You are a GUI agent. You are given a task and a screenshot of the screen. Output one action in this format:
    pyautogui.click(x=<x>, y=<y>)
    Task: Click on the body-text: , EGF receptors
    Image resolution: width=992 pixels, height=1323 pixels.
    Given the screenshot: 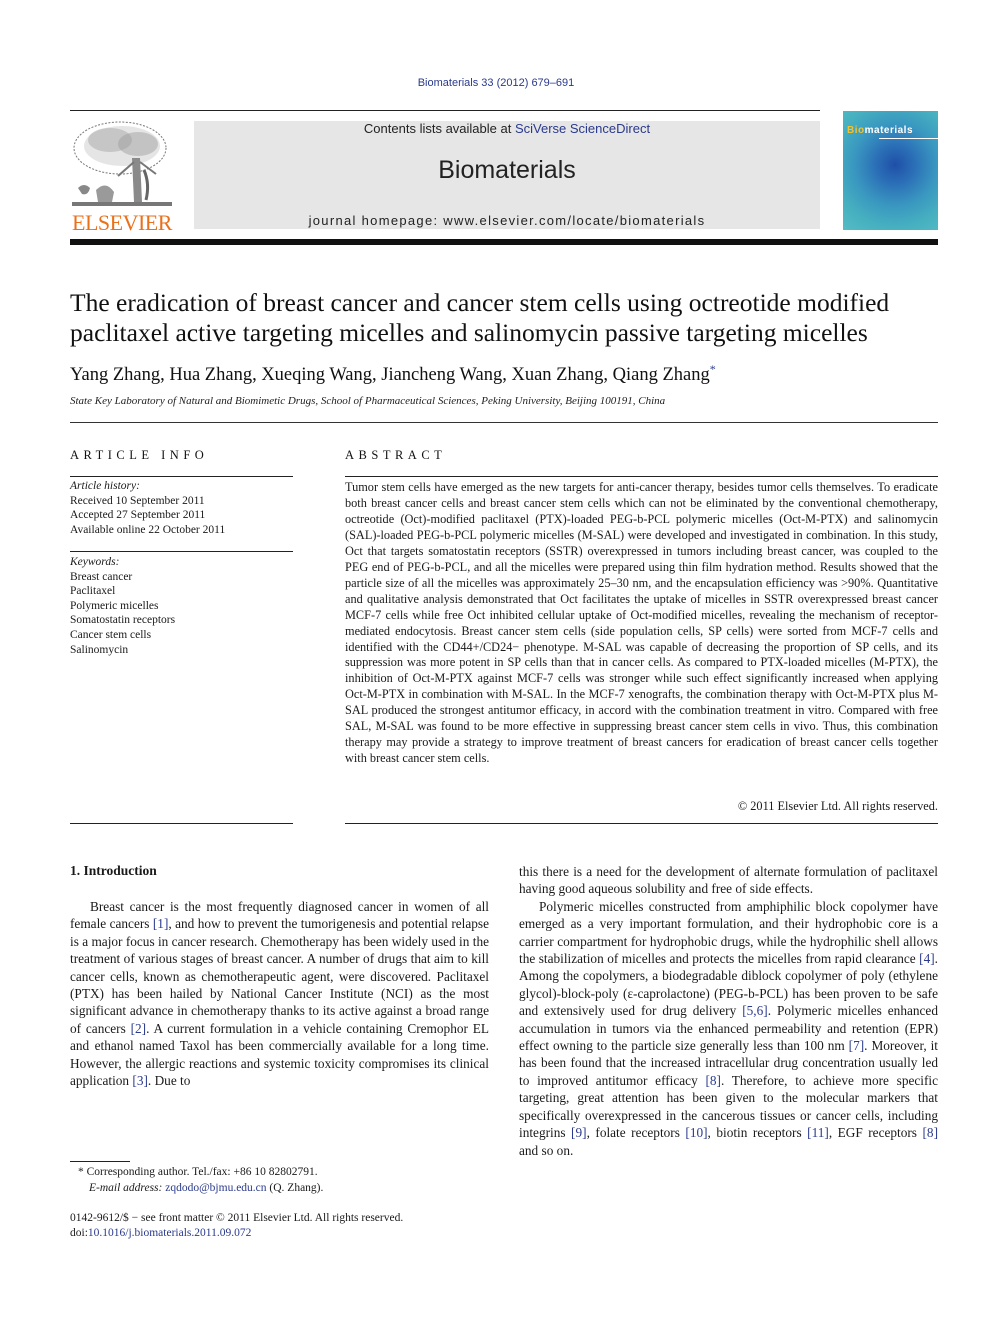 What is the action you would take?
    pyautogui.click(x=875, y=1133)
    